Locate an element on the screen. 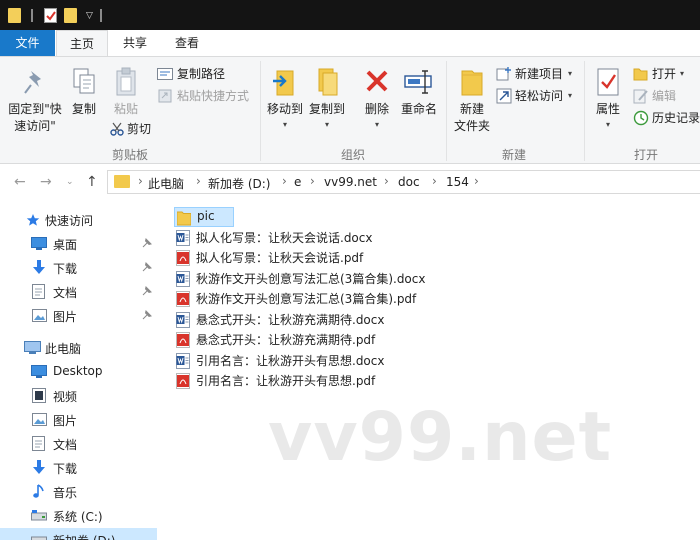  nav-desktop: Desktop is located at coordinates (78, 372).